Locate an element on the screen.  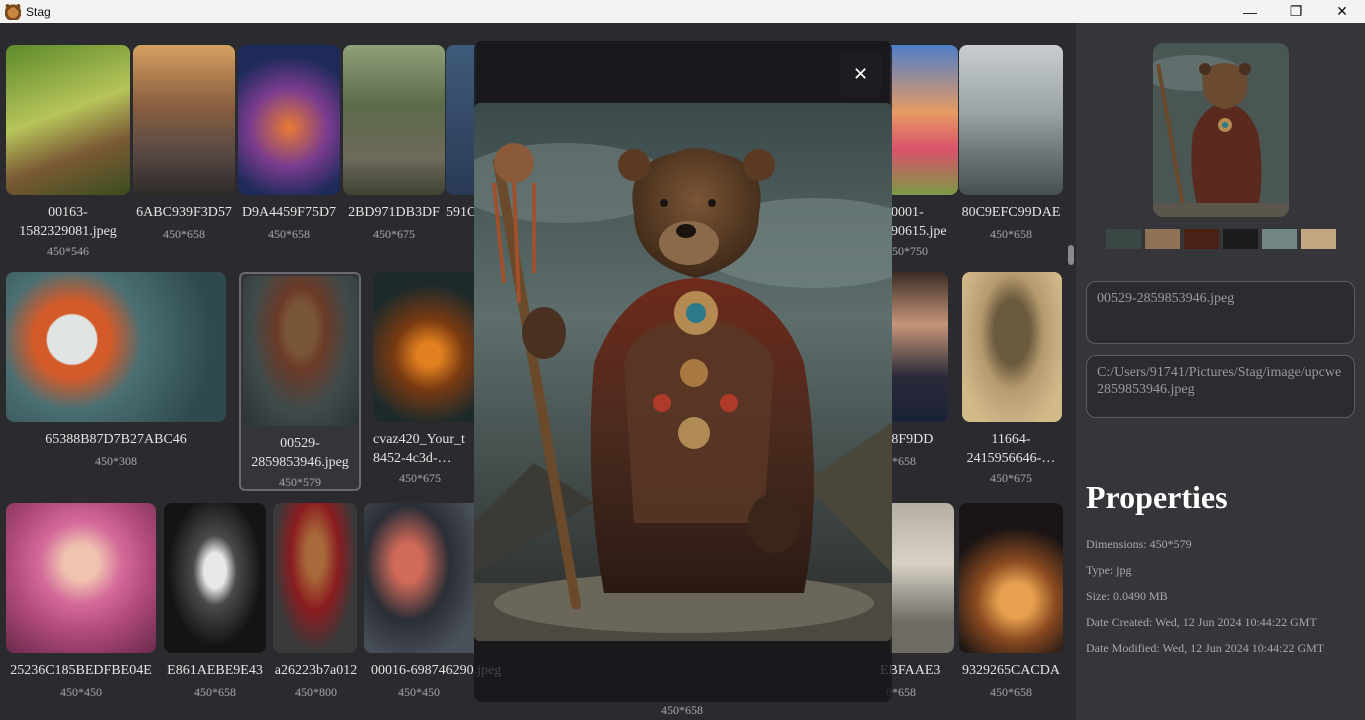
tile-filename: 65388B87D7B27ABC46 is located at coordinates (116, 439).